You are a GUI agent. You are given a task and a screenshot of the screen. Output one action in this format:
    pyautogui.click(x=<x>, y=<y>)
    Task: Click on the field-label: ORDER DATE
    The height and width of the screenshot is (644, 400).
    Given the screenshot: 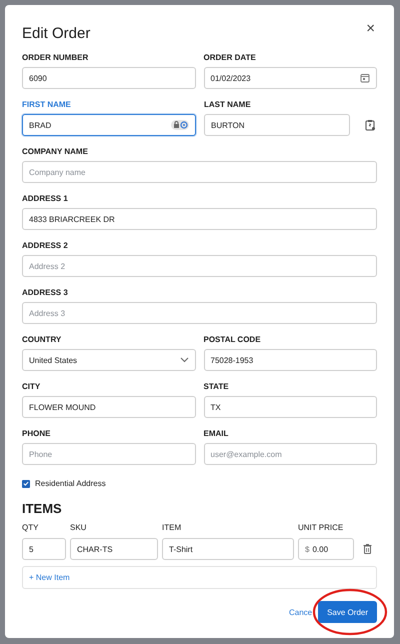 What is the action you would take?
    pyautogui.click(x=230, y=58)
    